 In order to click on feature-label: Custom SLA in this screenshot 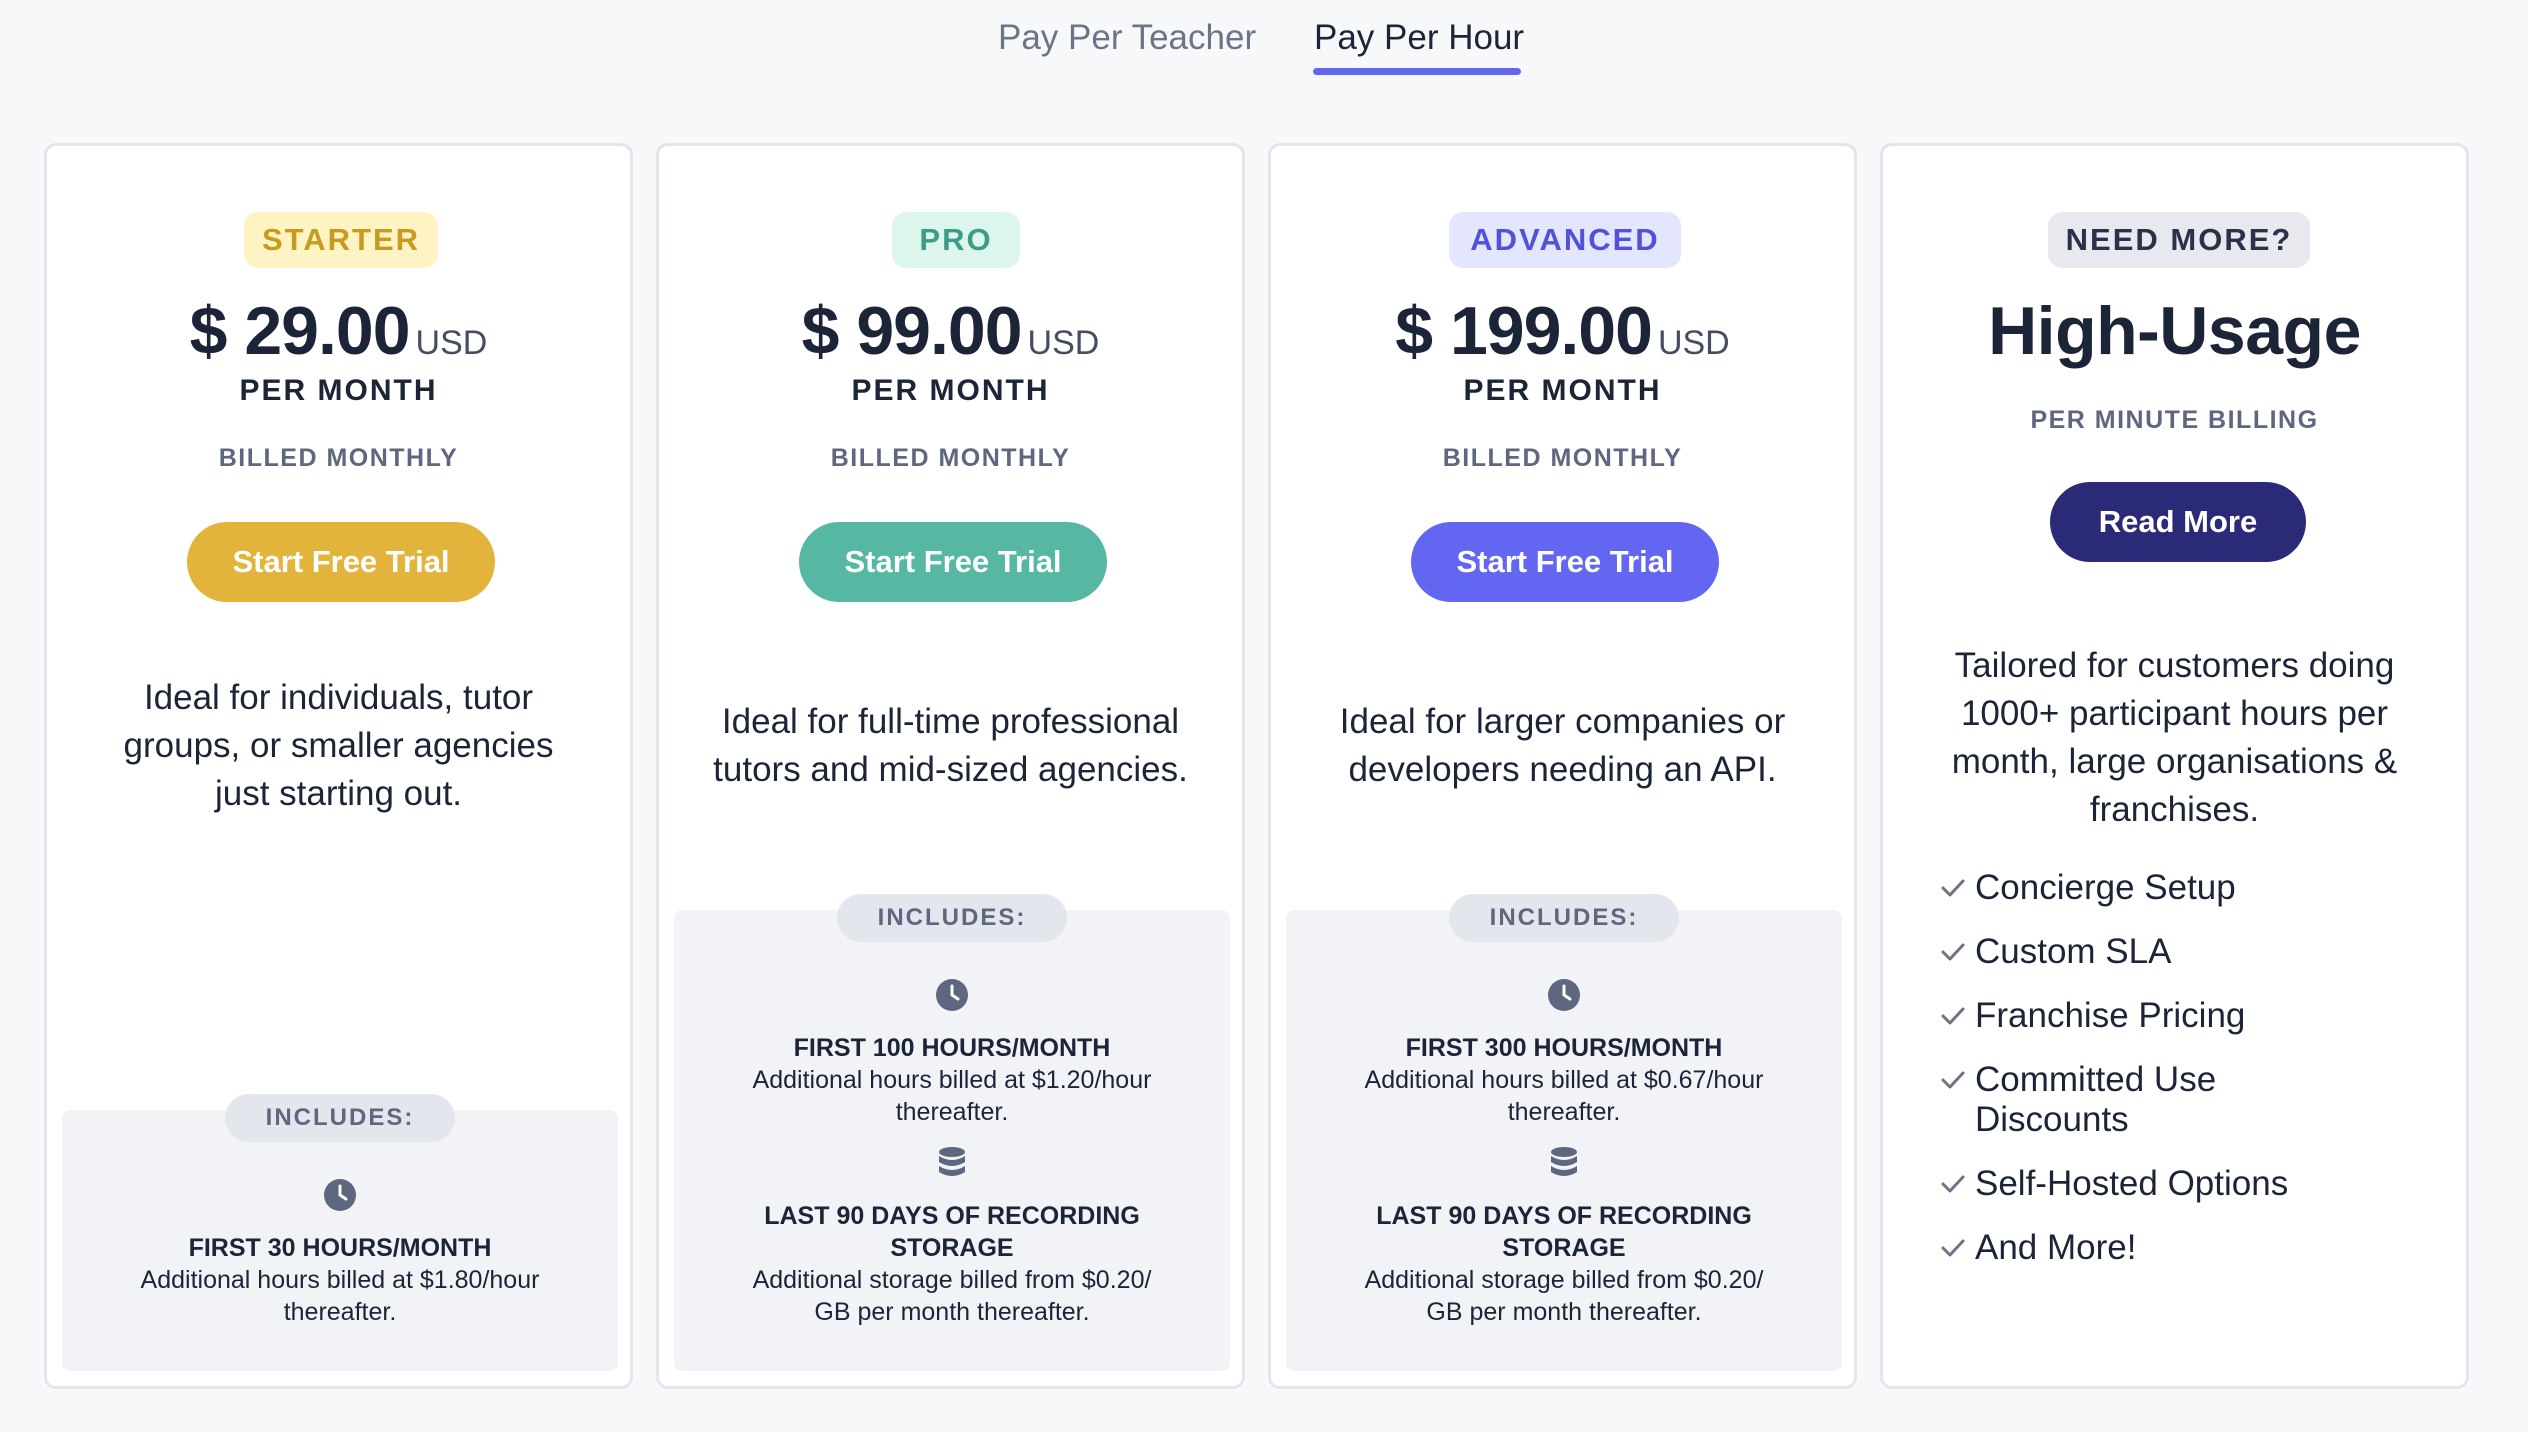, I will do `click(2073, 951)`.